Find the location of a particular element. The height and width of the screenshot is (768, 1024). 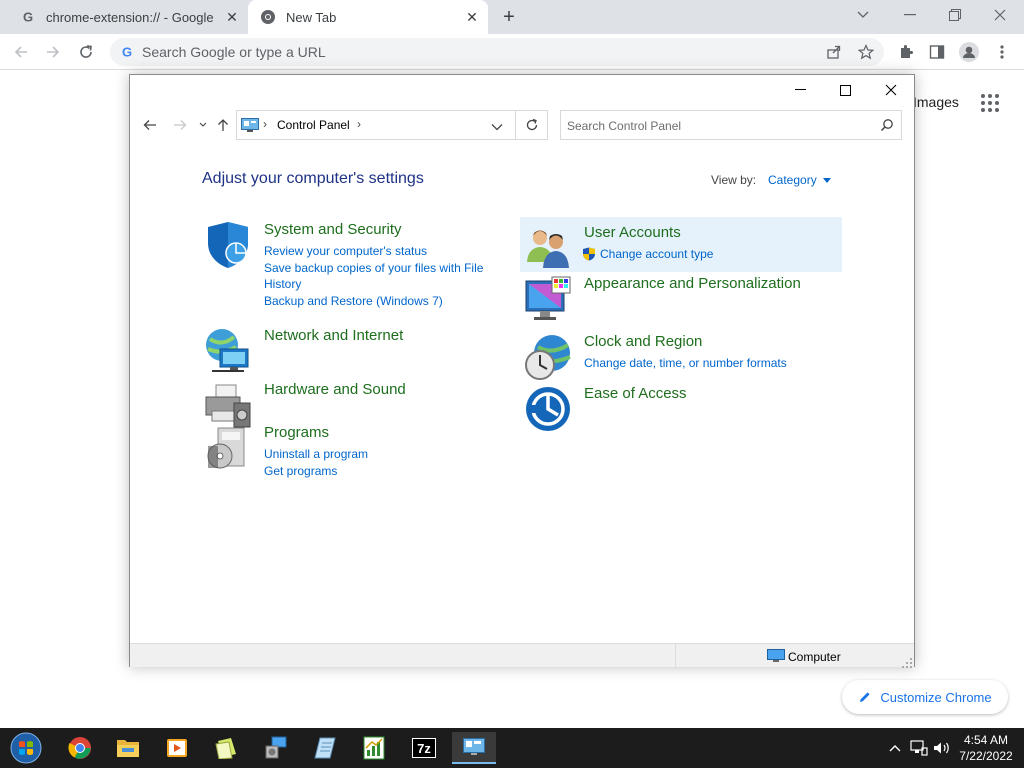

backup-restore-link: Backup and Restore (Windows 7) is located at coordinates (384, 301).